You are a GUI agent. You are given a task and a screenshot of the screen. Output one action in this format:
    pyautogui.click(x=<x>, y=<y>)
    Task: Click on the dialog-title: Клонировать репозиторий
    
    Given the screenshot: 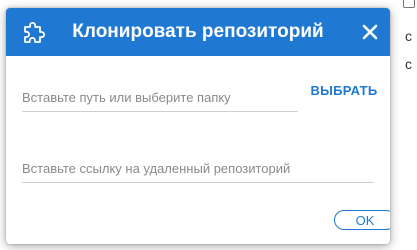 What is the action you would take?
    pyautogui.click(x=198, y=31)
    